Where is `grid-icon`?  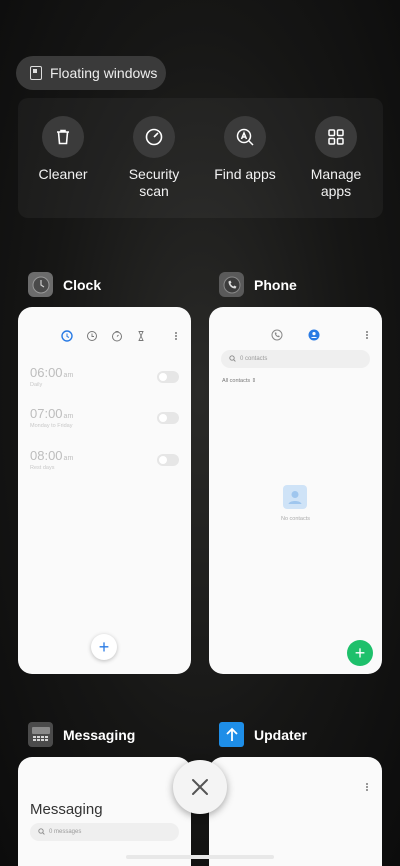
grid-icon is located at coordinates (336, 137).